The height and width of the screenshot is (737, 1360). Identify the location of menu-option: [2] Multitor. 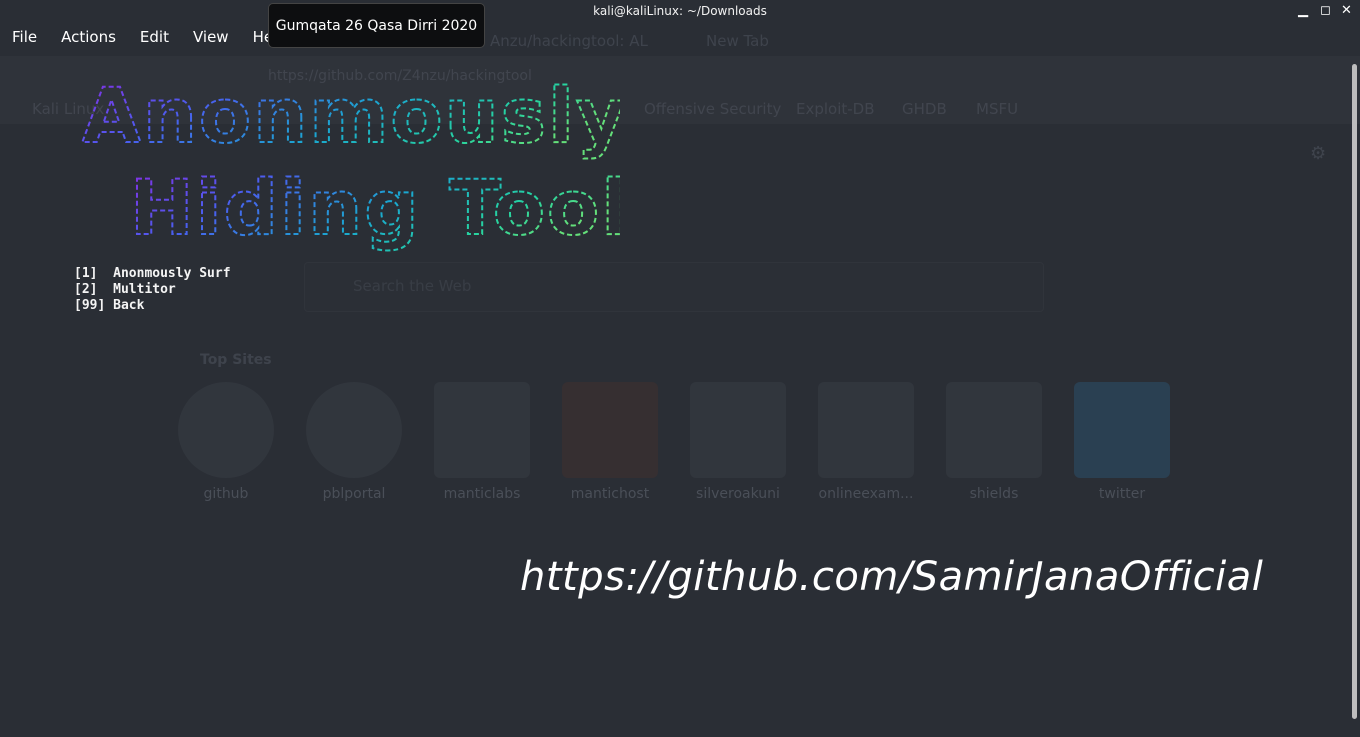
(152, 290).